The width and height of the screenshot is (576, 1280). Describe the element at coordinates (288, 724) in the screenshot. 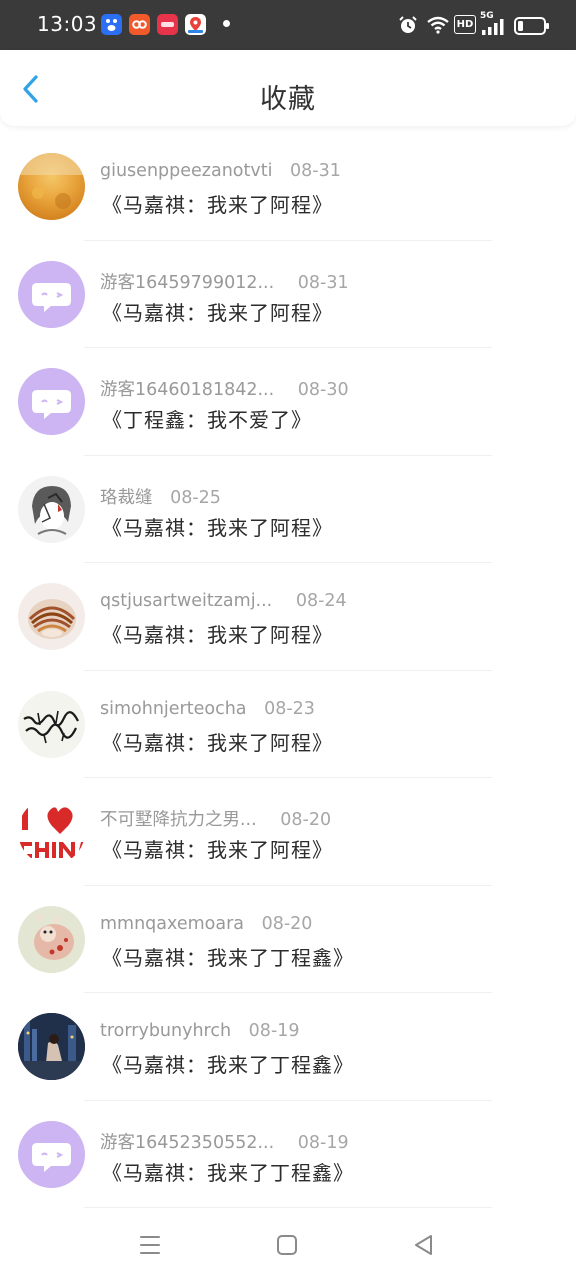

I see `favorite-item: simohnjerteocha 08-23 《马嘉祺：我来了阿程》` at that location.